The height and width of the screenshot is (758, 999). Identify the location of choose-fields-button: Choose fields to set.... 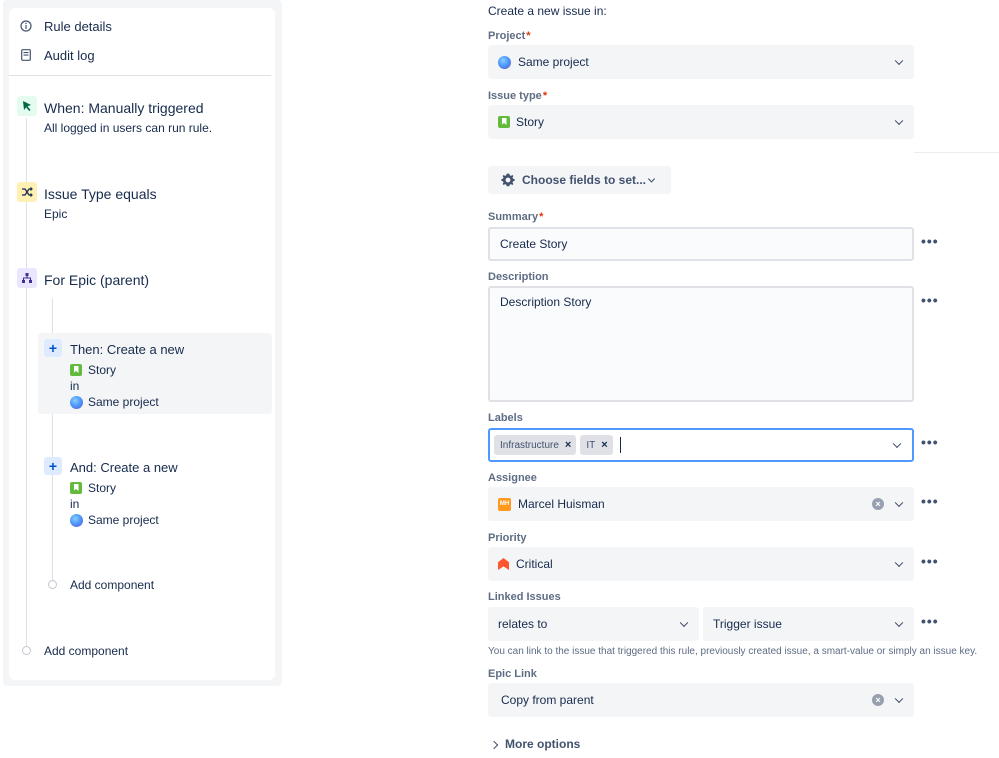
(579, 180).